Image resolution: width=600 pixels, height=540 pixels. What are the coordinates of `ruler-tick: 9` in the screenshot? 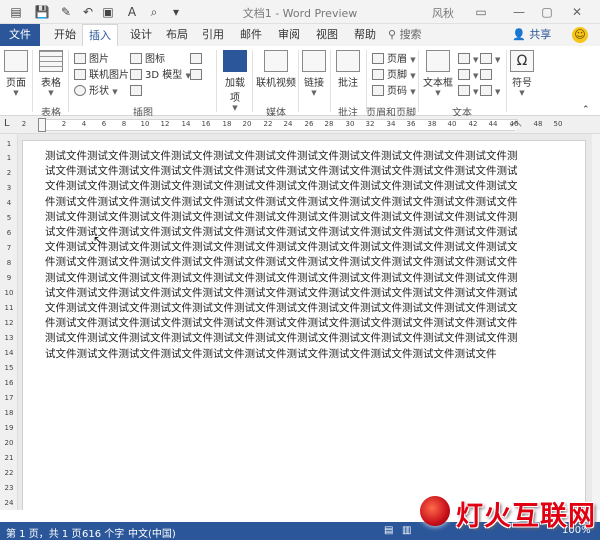 It's located at (9, 278).